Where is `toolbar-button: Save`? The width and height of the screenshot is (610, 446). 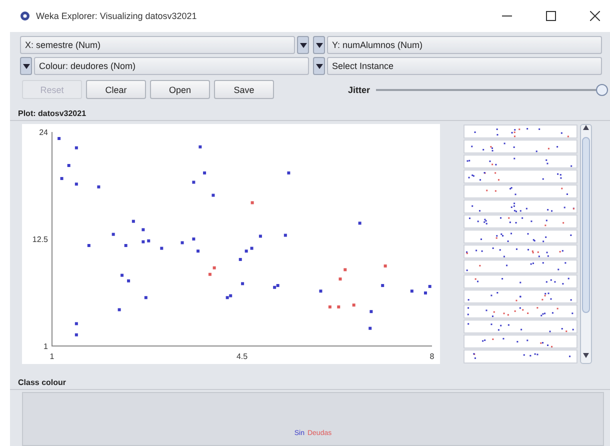 toolbar-button: Save is located at coordinates (244, 89).